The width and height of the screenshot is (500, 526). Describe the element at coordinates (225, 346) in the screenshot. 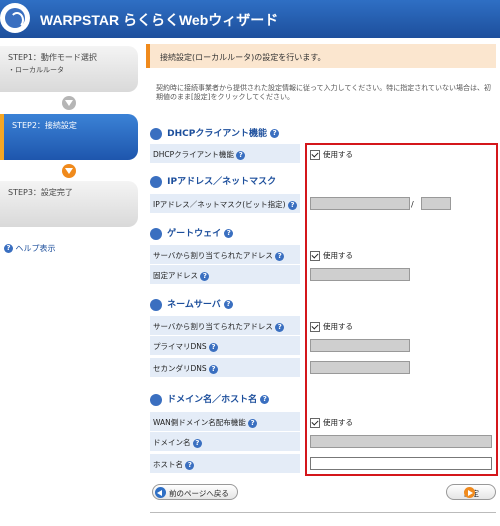

I see `row-label: プライマリDNS ?` at that location.